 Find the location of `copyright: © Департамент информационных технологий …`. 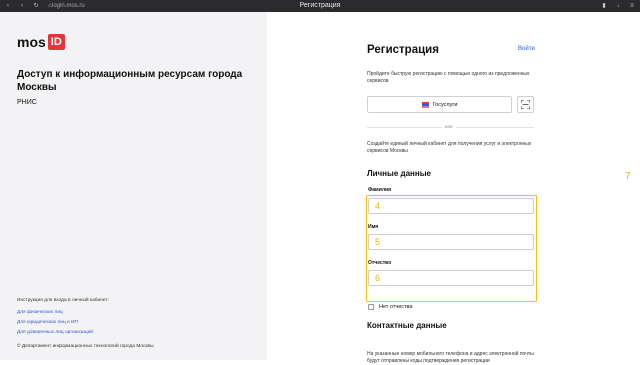

copyright: © Департамент информационных технологий … is located at coordinates (85, 346).